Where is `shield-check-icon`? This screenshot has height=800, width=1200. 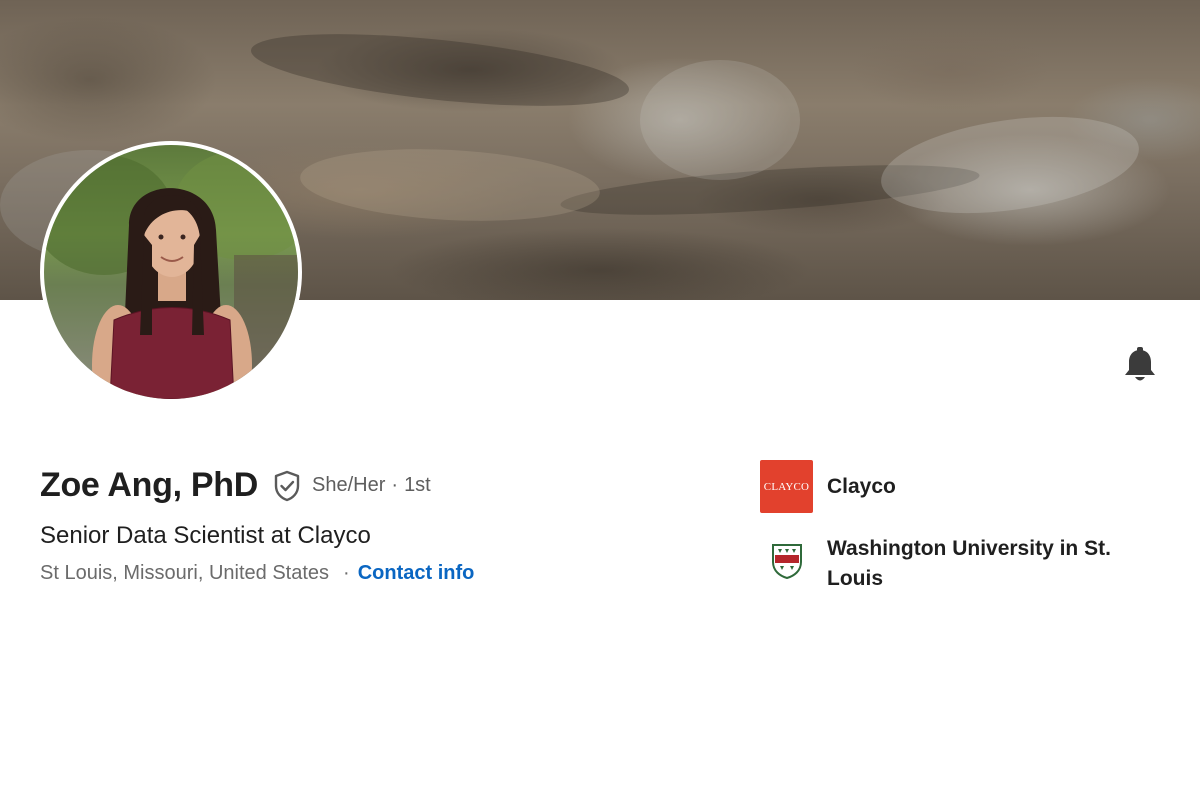 shield-check-icon is located at coordinates (287, 486).